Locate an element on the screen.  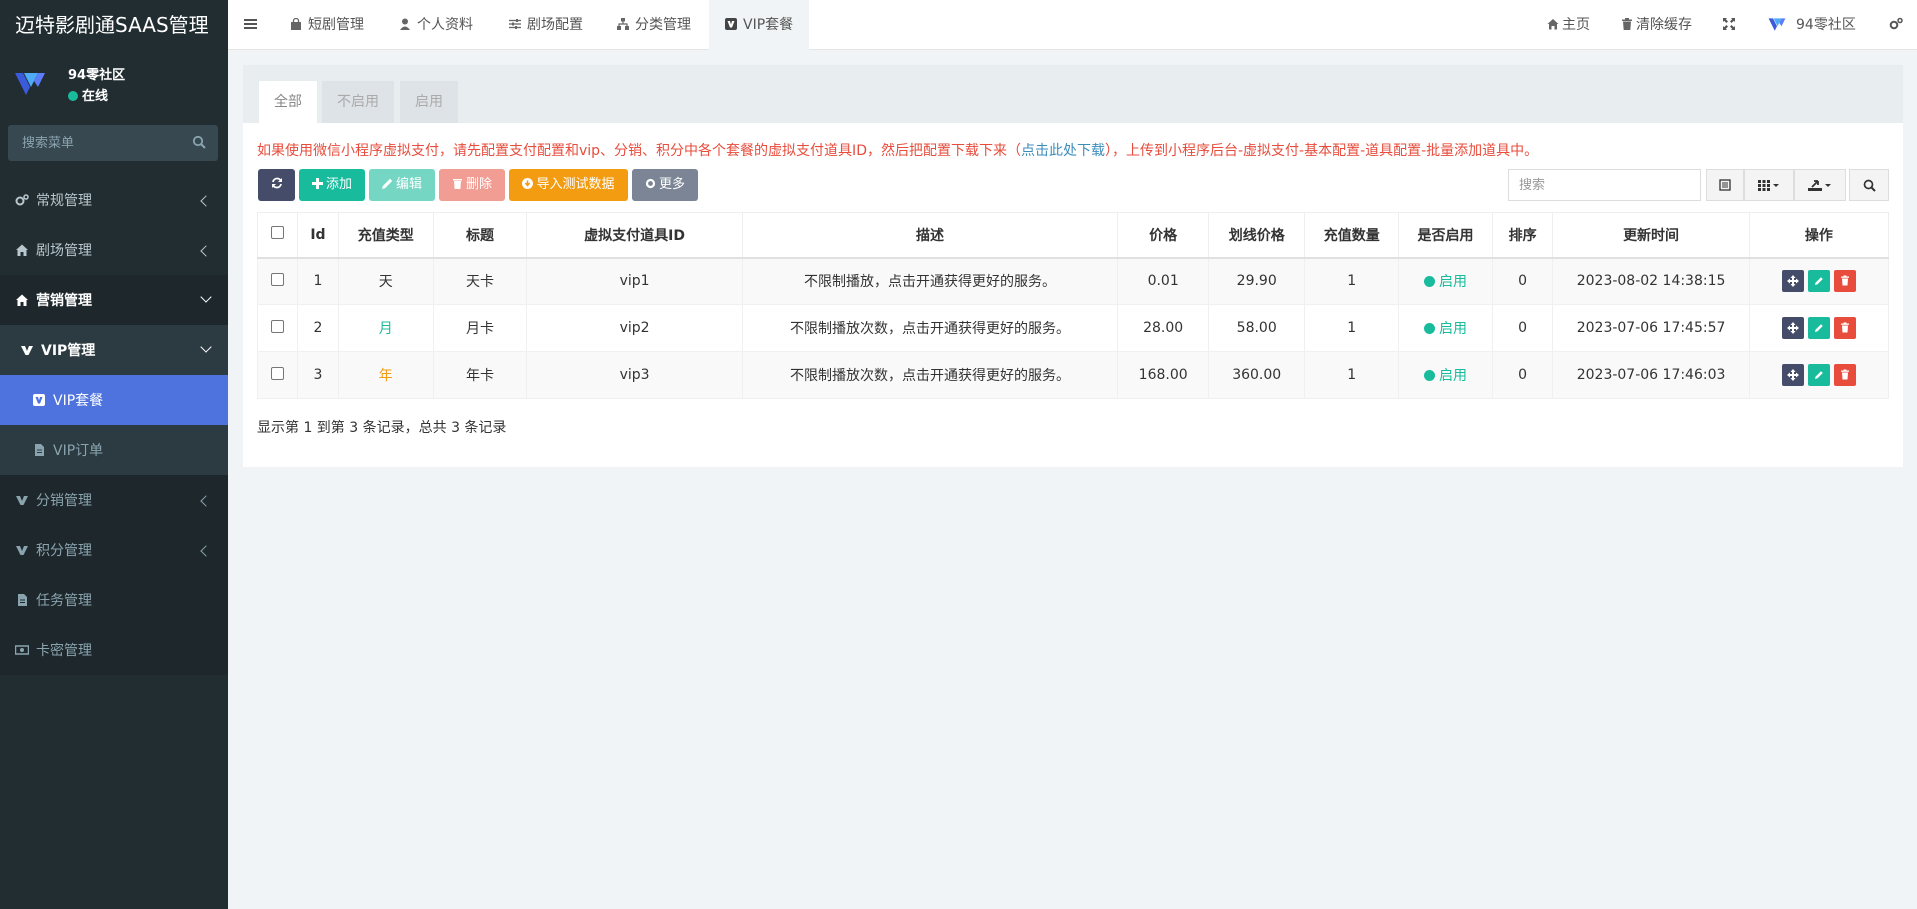
menu-toggle-button is located at coordinates (250, 25).